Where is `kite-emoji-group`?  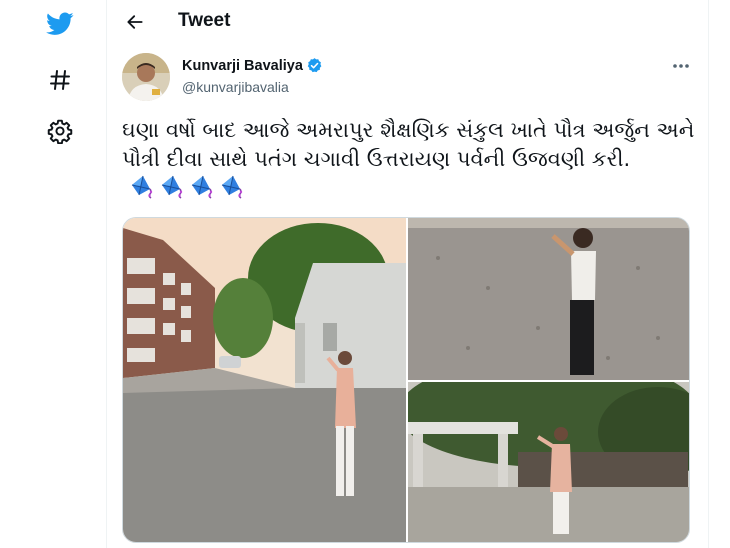 kite-emoji-group is located at coordinates (188, 187).